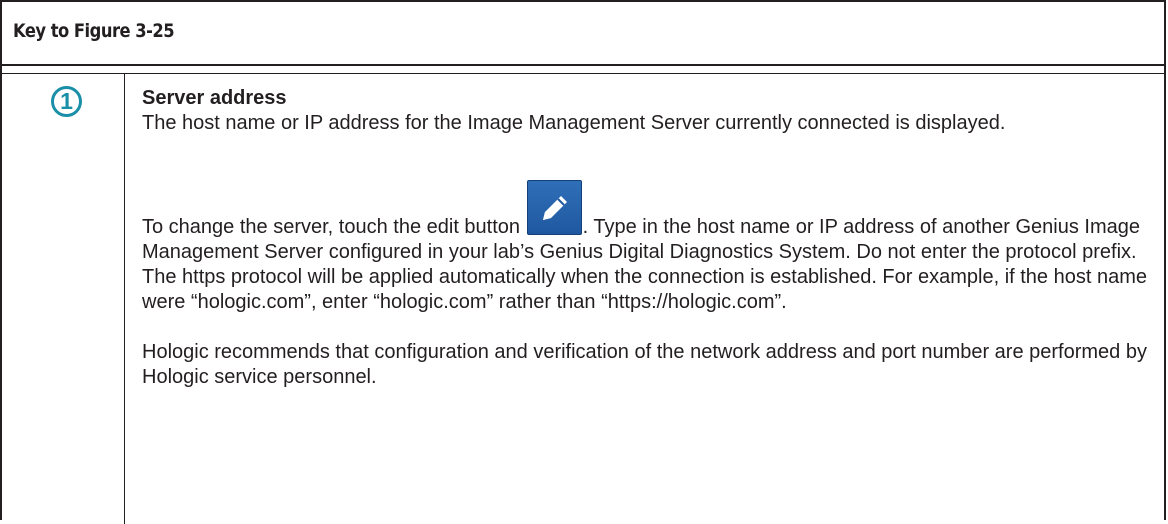 This screenshot has height=524, width=1168. I want to click on item-heading: Server address, so click(214, 98).